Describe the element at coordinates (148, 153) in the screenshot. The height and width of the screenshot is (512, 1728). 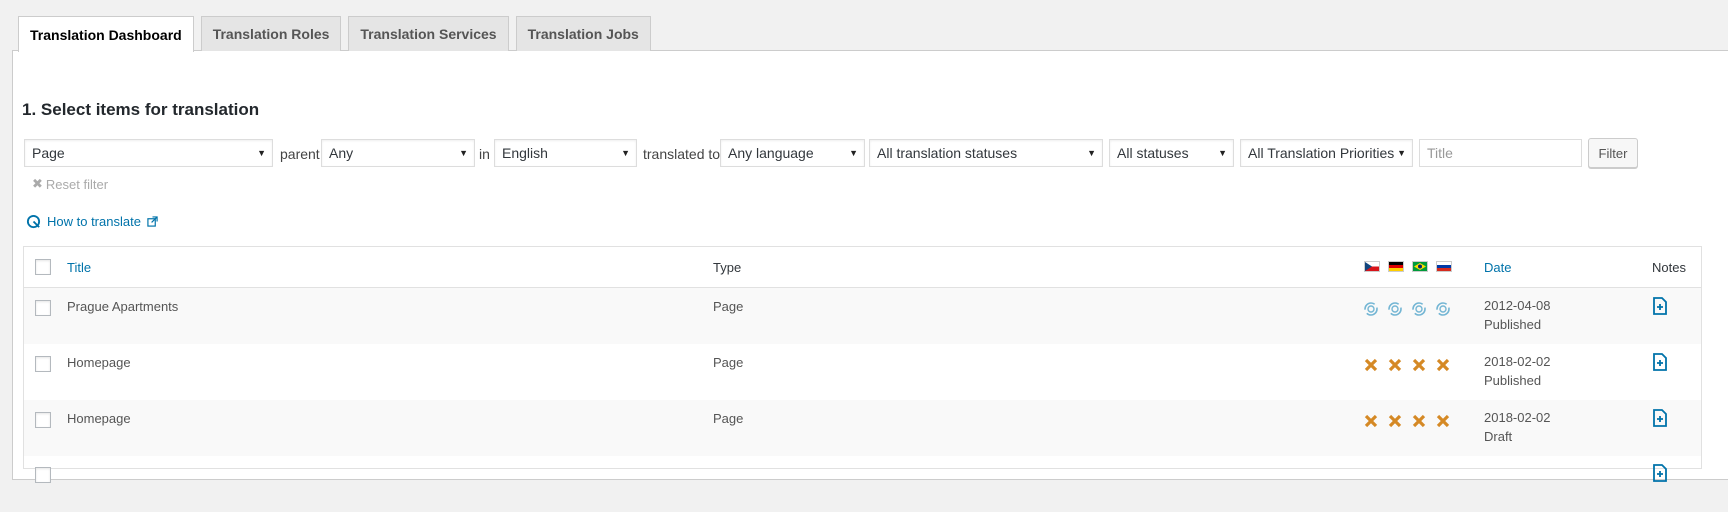
I see `type-select: Page ▼` at that location.